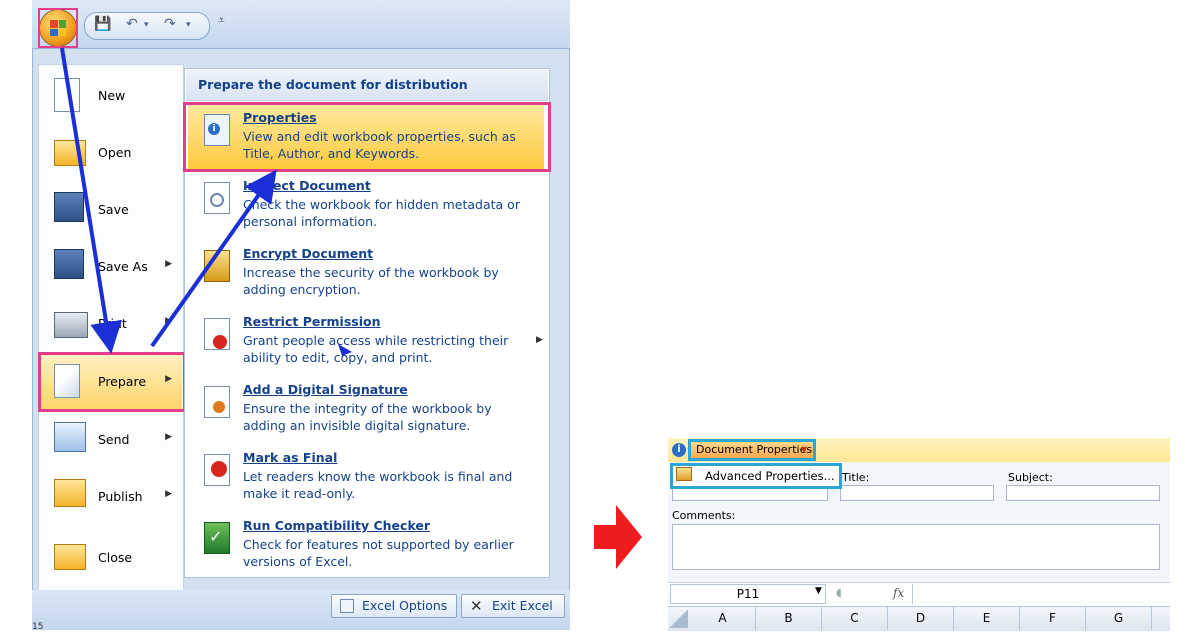  I want to click on chevron-down-icon: ▼, so click(818, 591).